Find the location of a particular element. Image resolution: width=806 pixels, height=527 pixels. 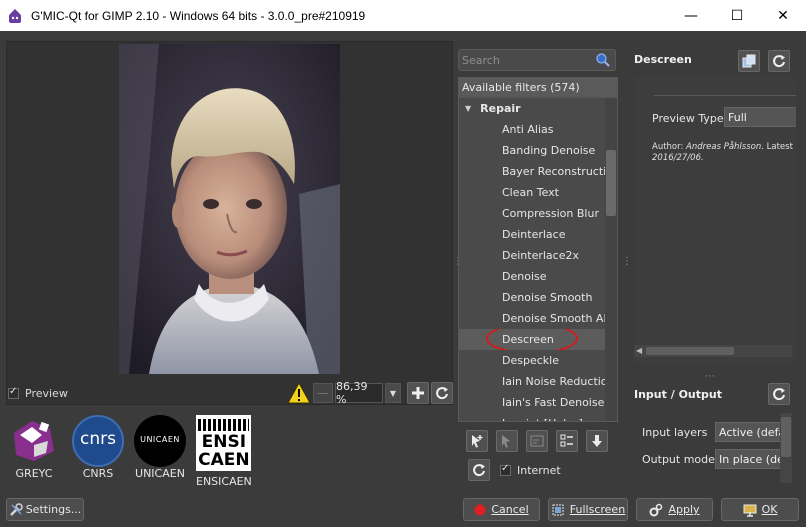

select-visible-filters-button is located at coordinates (567, 441).